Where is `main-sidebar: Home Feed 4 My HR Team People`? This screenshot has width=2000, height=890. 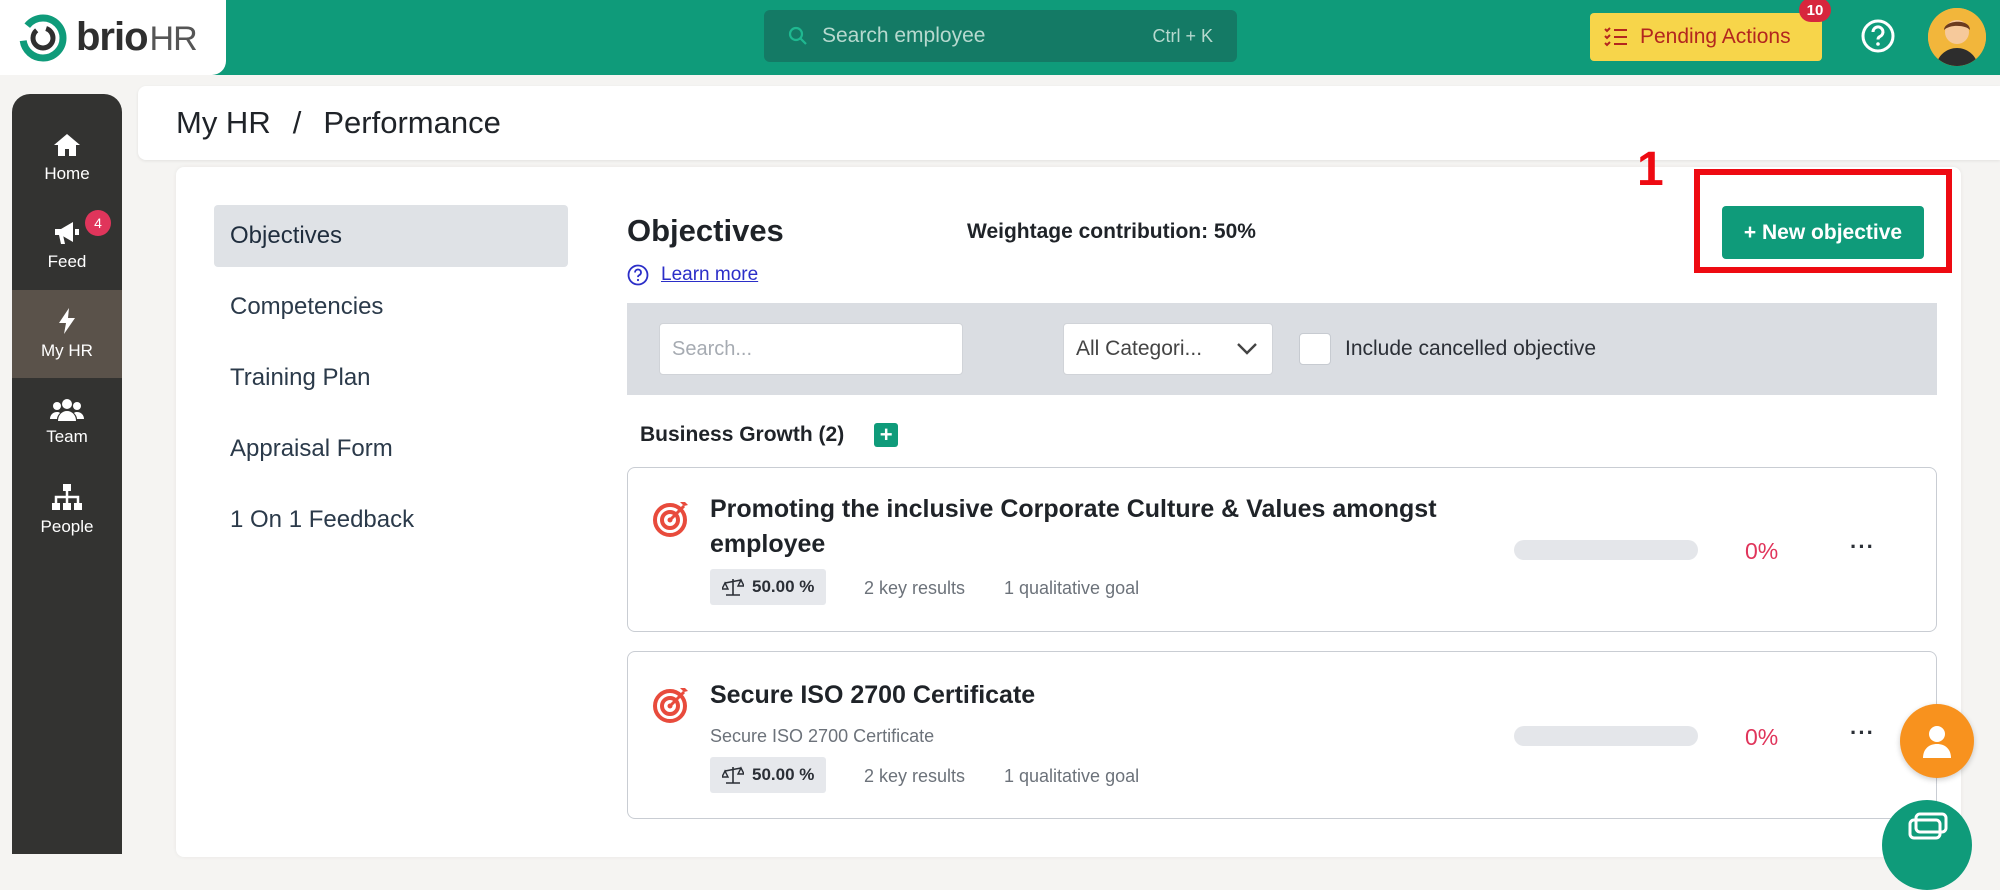 main-sidebar: Home Feed 4 My HR Team People is located at coordinates (67, 474).